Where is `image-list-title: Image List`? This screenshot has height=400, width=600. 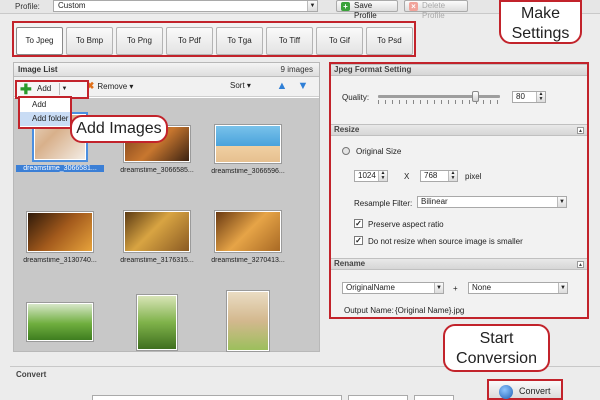
image-list-title: Image List is located at coordinates (38, 69).